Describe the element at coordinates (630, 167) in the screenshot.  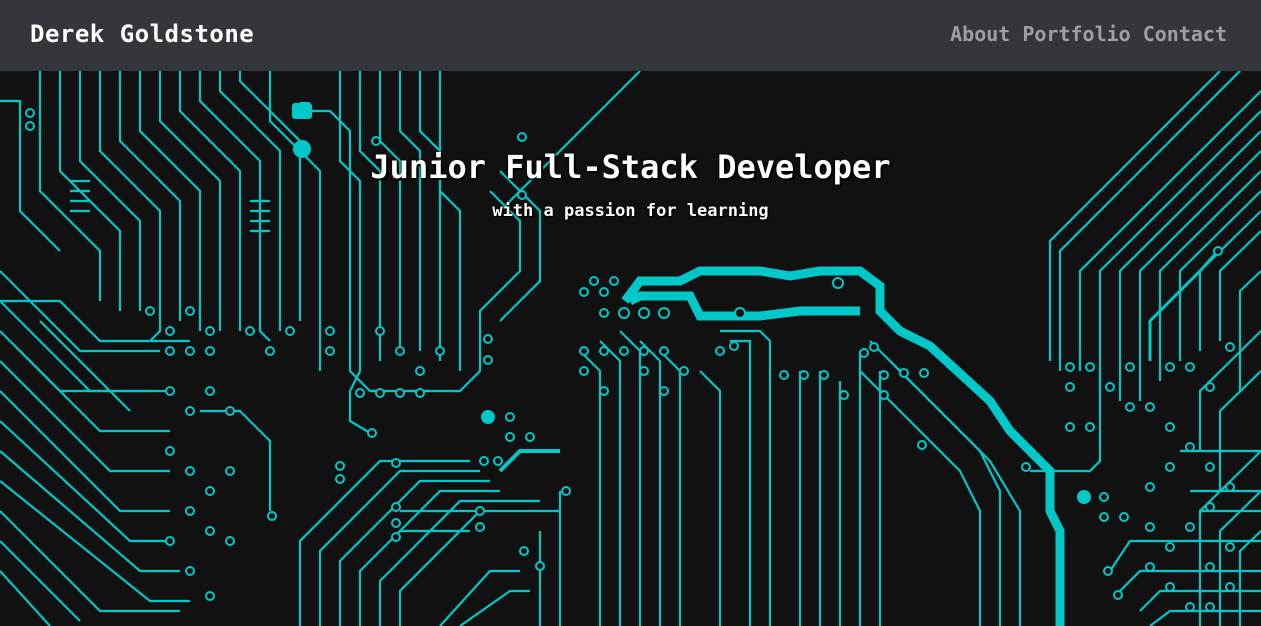
I see `hero-title: Junior Full-Stack Developer` at that location.